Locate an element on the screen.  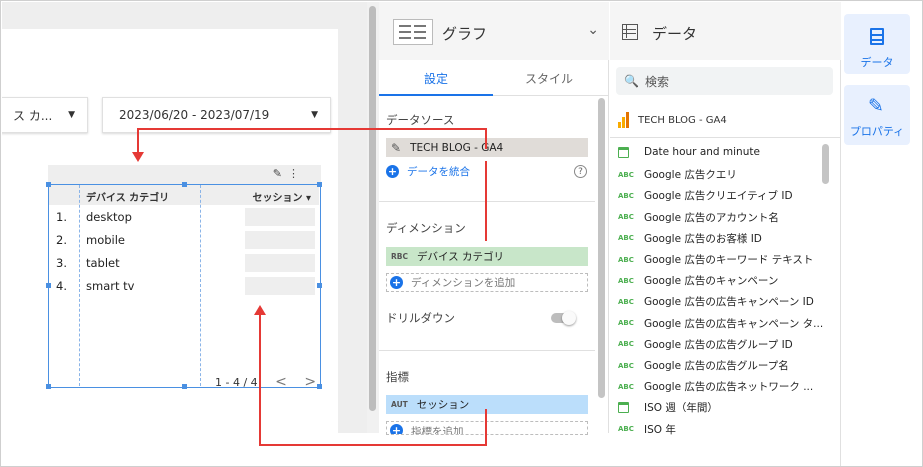
table-row: 4. smart tv is located at coordinates (184, 286).